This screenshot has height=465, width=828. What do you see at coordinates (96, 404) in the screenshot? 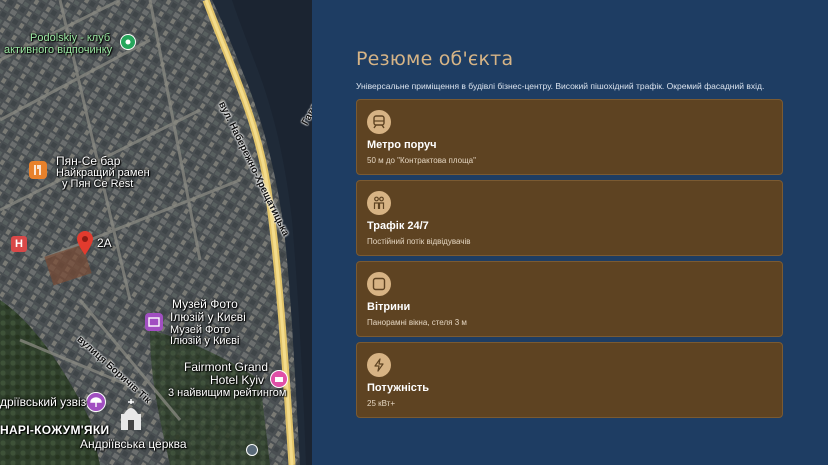
I see `attraction-pin-icon` at bounding box center [96, 404].